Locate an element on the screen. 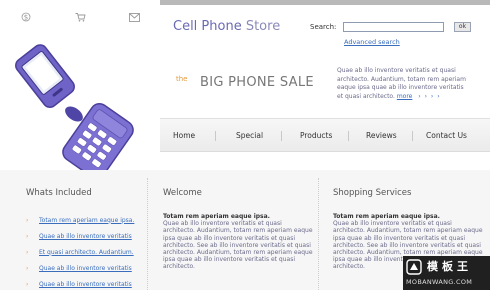 The image size is (490, 290). shopping-lead: Totam rem aperiam eaque ipsa. is located at coordinates (386, 216).